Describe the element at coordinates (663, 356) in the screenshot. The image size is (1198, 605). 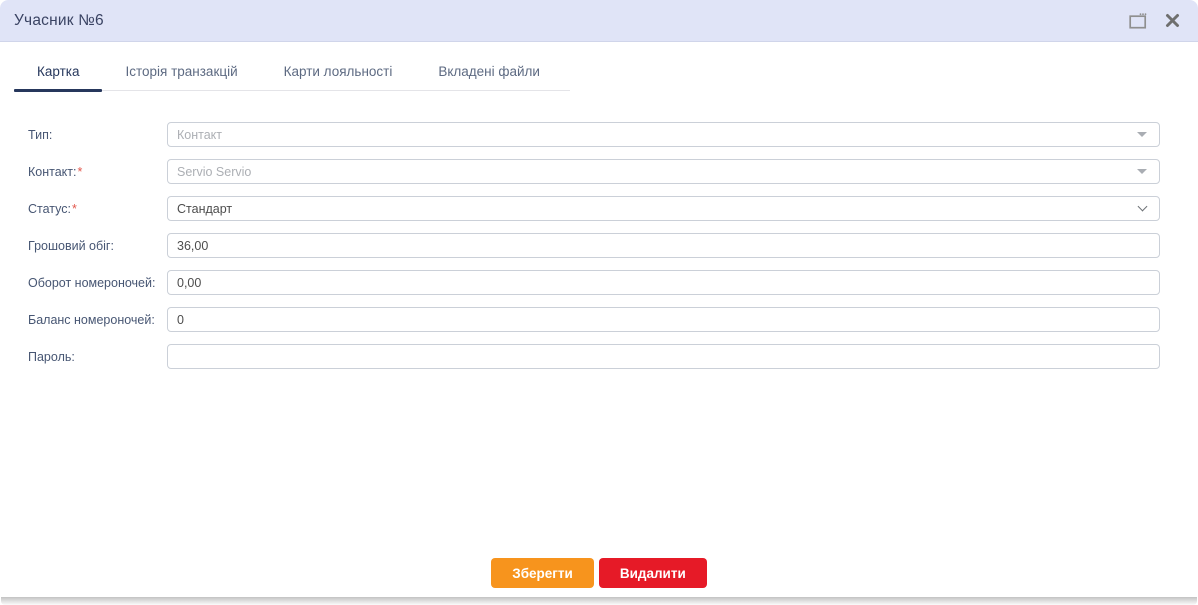
I see `password-input` at that location.